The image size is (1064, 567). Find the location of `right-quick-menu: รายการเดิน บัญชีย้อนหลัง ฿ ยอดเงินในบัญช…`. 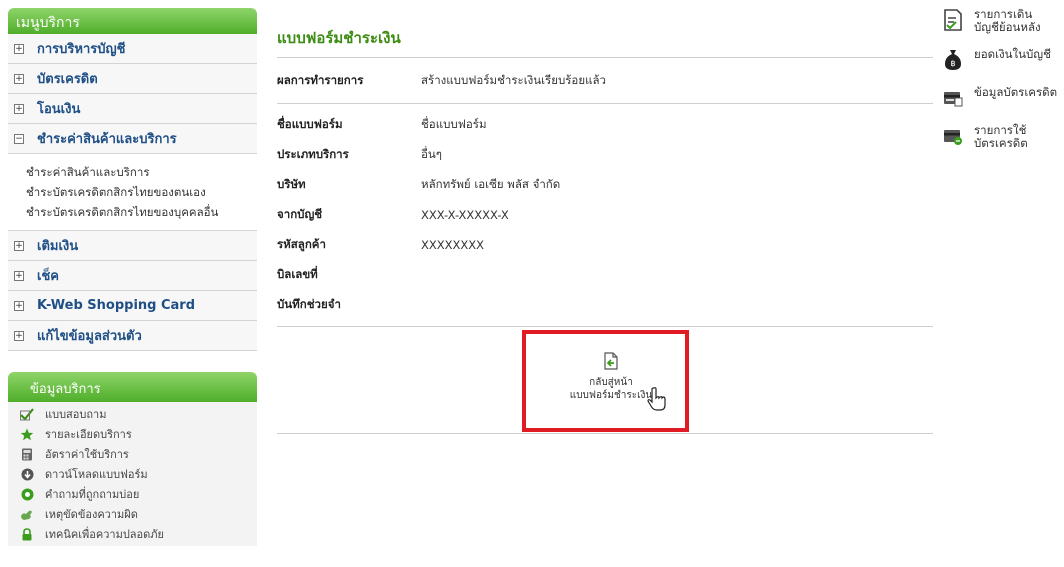

right-quick-menu: รายการเดิน บัญชีย้อนหลัง ฿ ยอดเงินในบัญช… is located at coordinates (1003, 86).